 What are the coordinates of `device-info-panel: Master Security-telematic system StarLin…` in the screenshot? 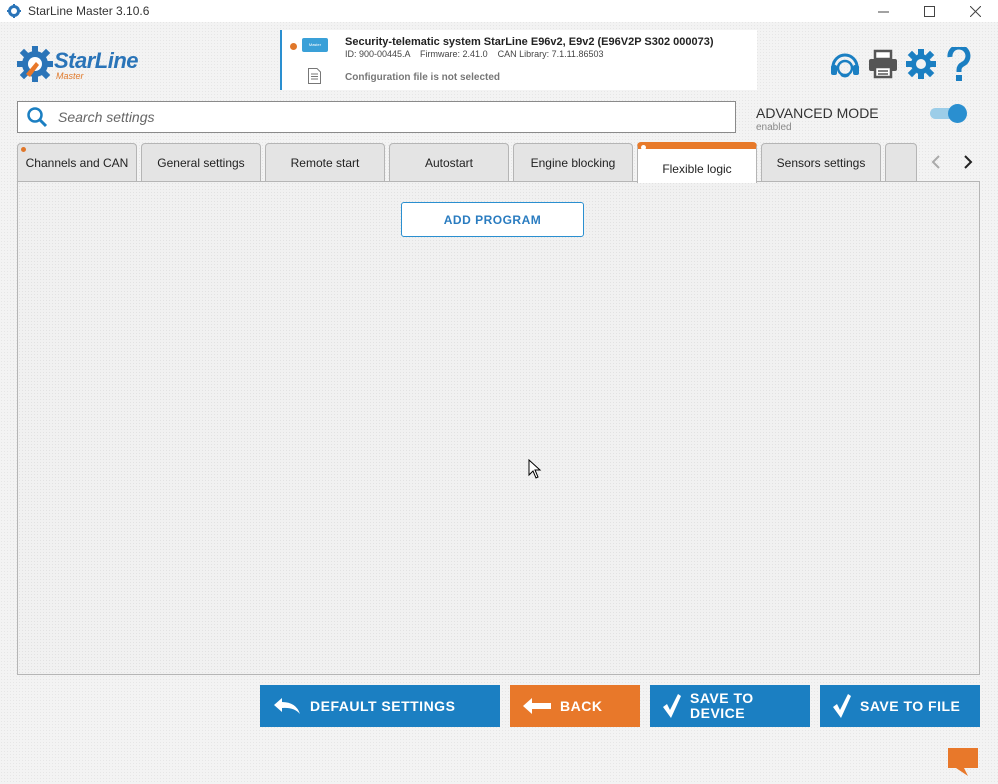 It's located at (519, 60).